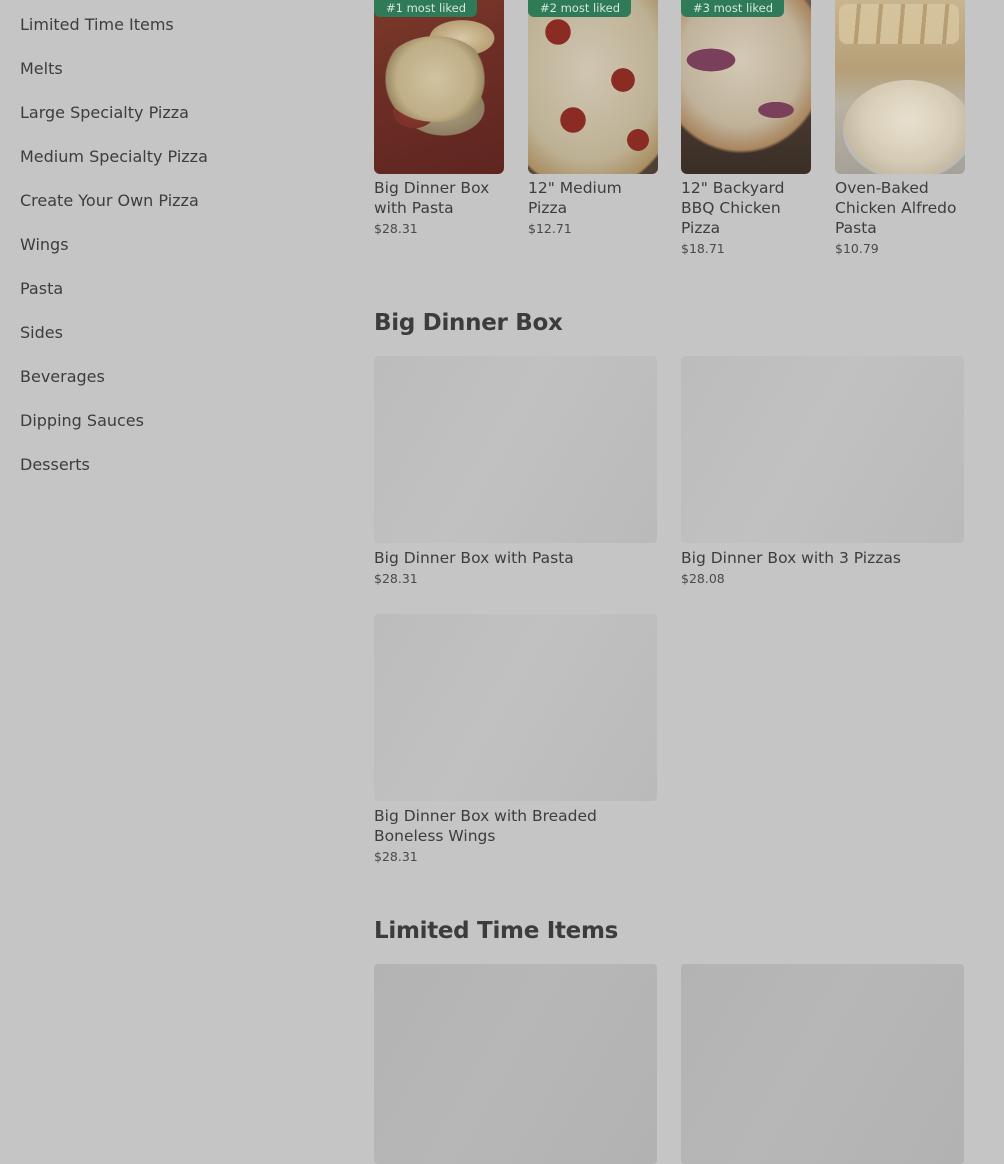 The image size is (1004, 1164). I want to click on most-liked-card: Oven-Baked Chicken Alfredo Pasta $10.79, so click(900, 128).